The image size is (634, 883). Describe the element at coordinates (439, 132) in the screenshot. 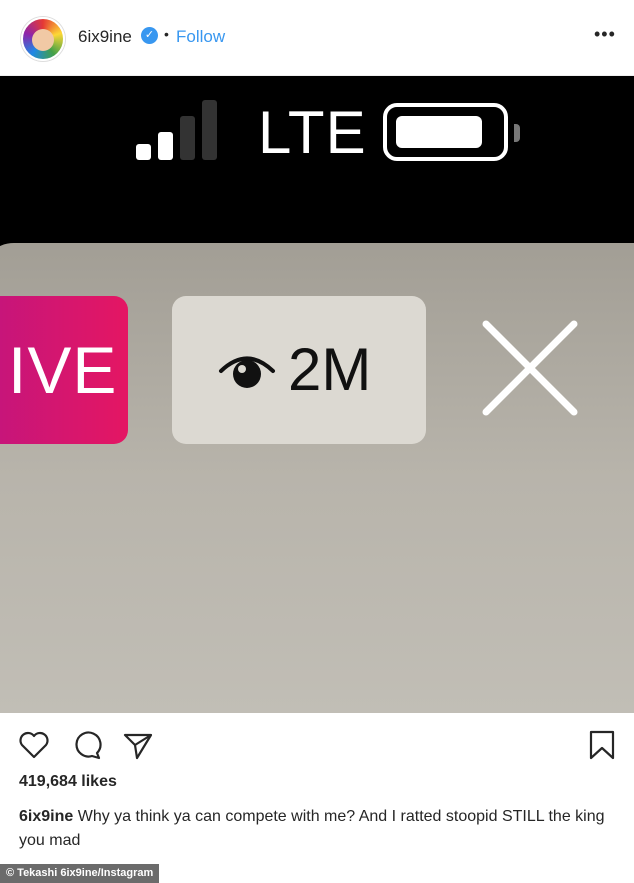

I see `battery-fill` at that location.